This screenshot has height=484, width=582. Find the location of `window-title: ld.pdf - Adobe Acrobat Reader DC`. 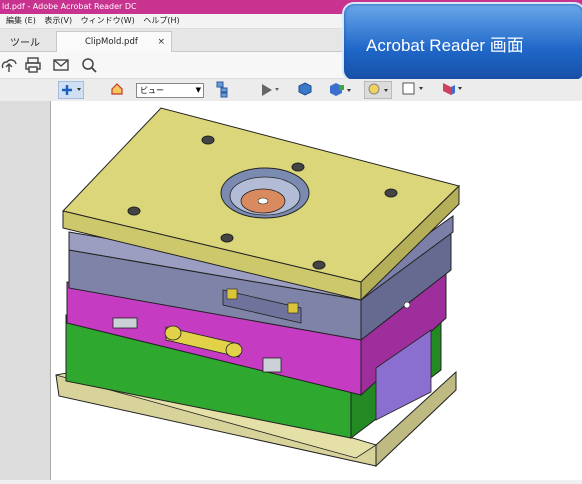

window-title: ld.pdf - Adobe Acrobat Reader DC is located at coordinates (69, 6).